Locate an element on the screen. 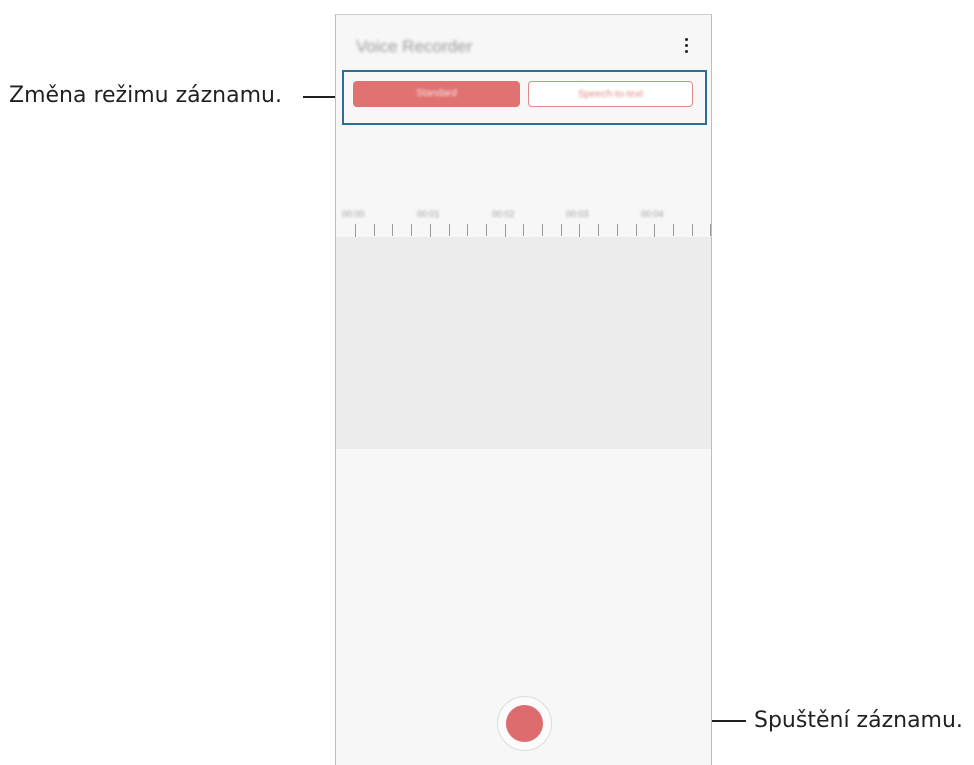 The width and height of the screenshot is (974, 765). mode-standard-button: Standard is located at coordinates (436, 94).